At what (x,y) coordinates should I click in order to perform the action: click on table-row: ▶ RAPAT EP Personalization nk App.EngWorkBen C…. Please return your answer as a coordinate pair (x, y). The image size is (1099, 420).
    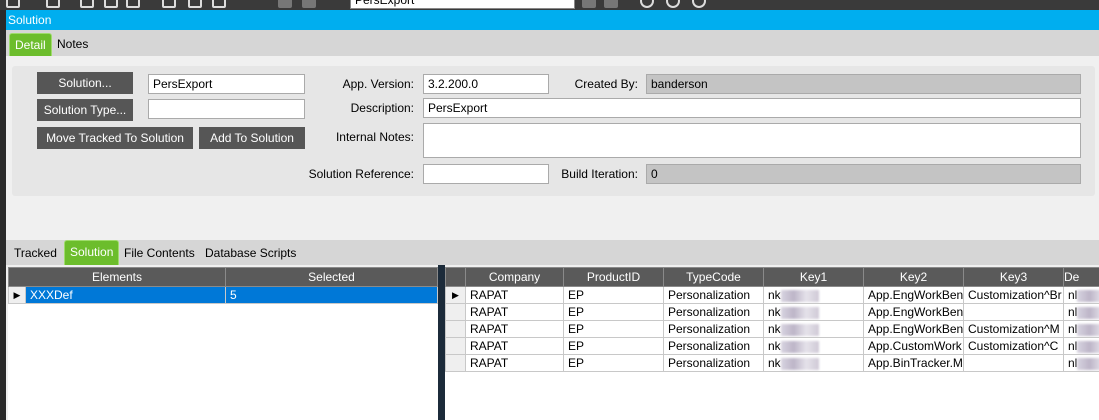
    Looking at the image, I should click on (772, 295).